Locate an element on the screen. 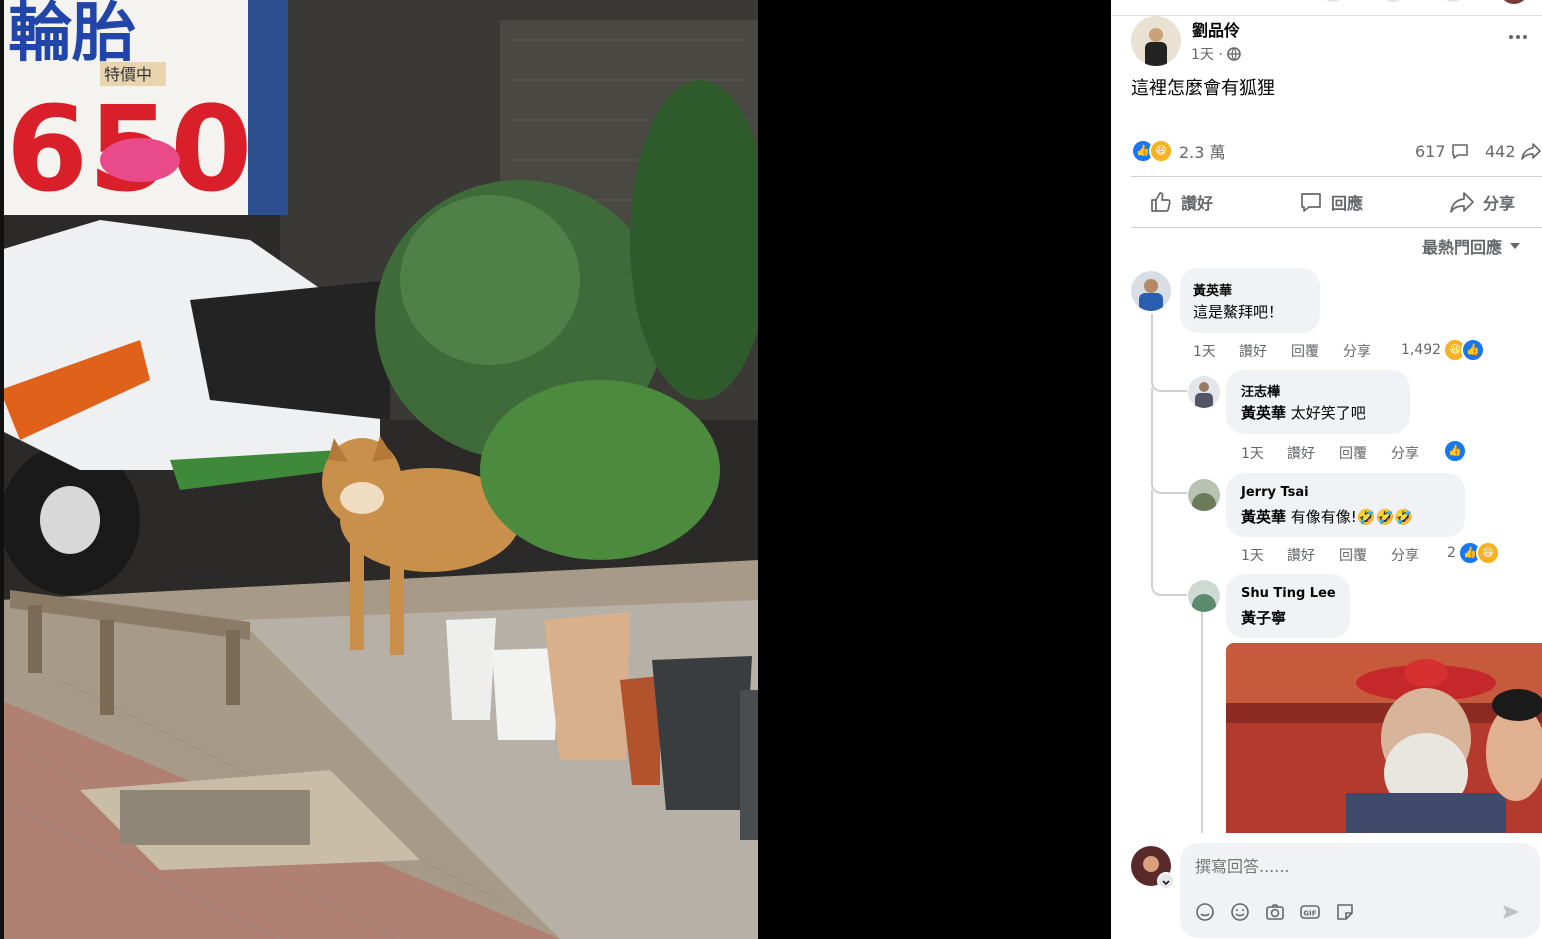  comment-text: 黃英華 有像有像!🤣🤣🤣 is located at coordinates (1327, 516).